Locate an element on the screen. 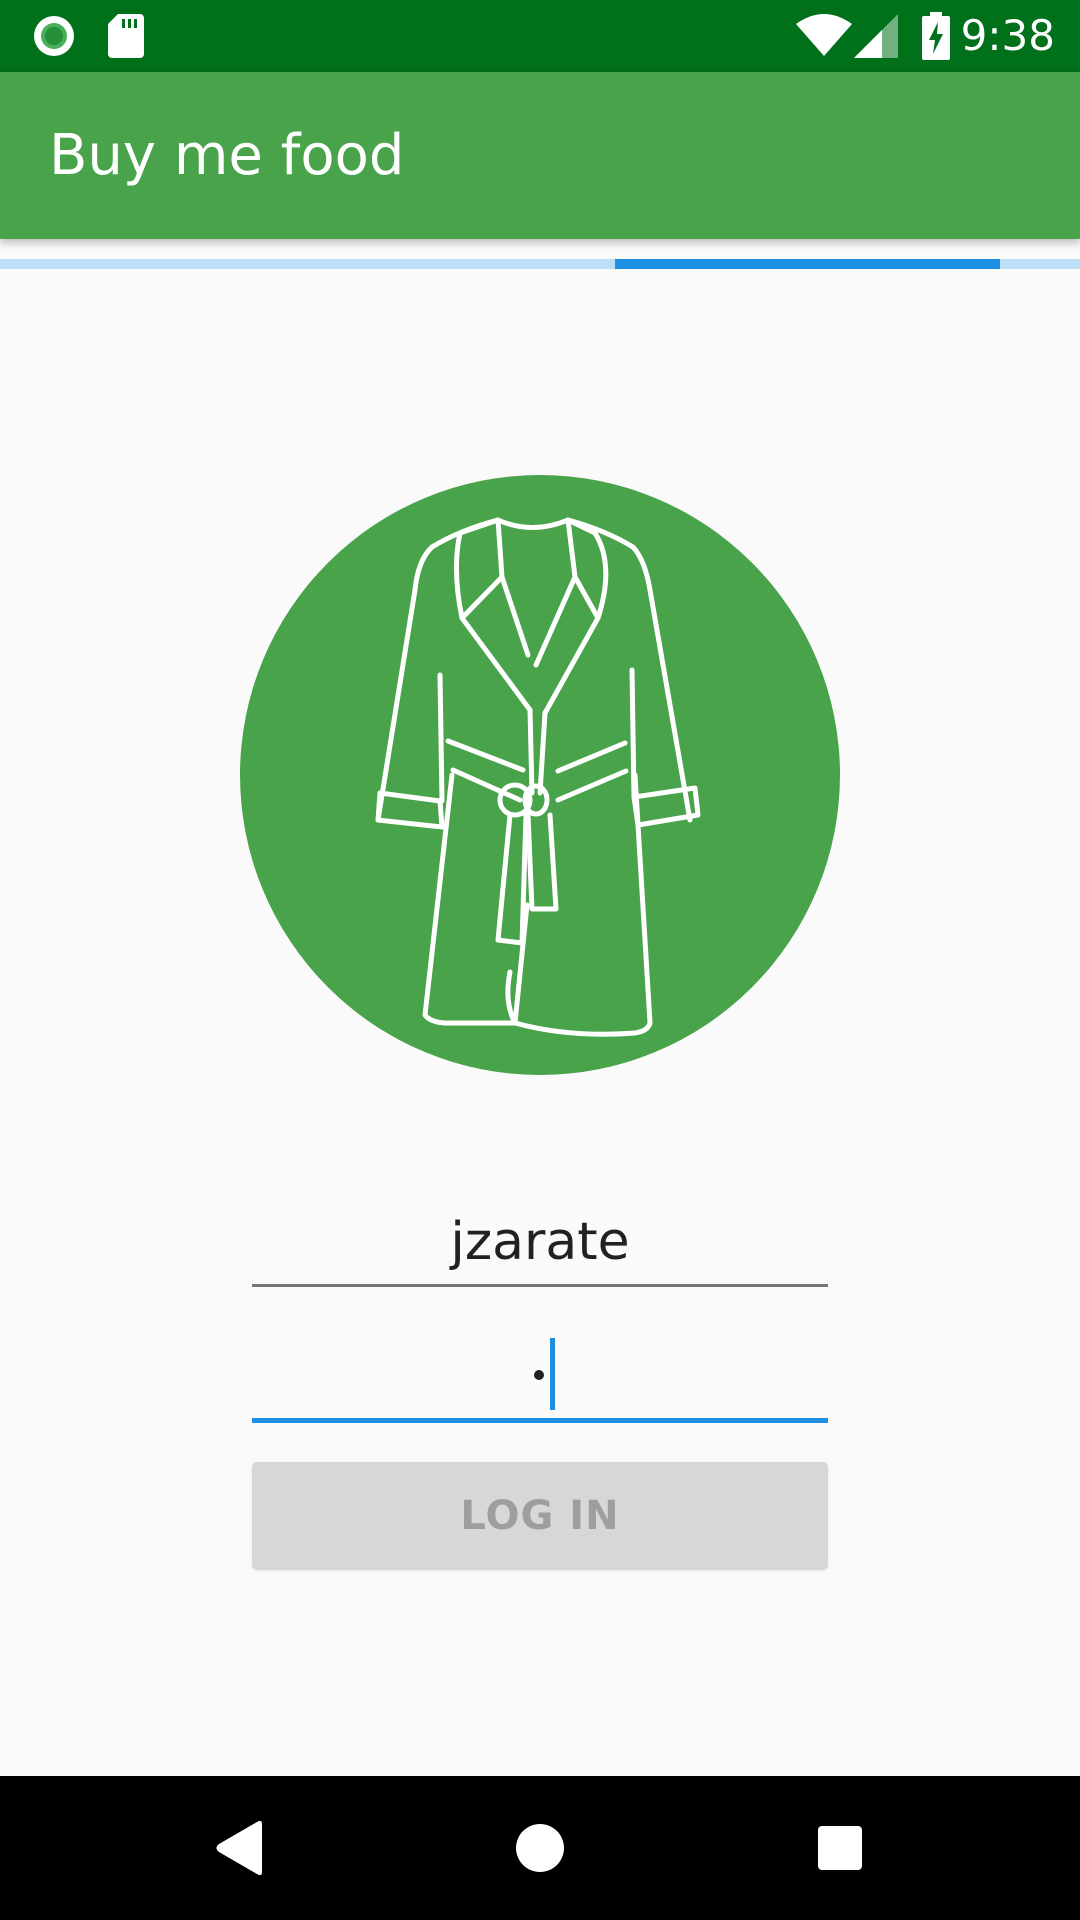  password-mask-dot is located at coordinates (539, 1375).